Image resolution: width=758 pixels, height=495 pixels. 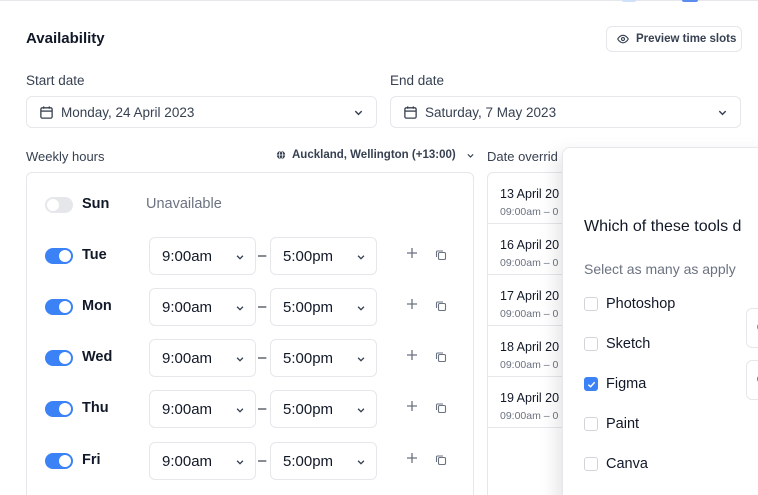 I want to click on survey-question: Which of these tools d, so click(x=663, y=226).